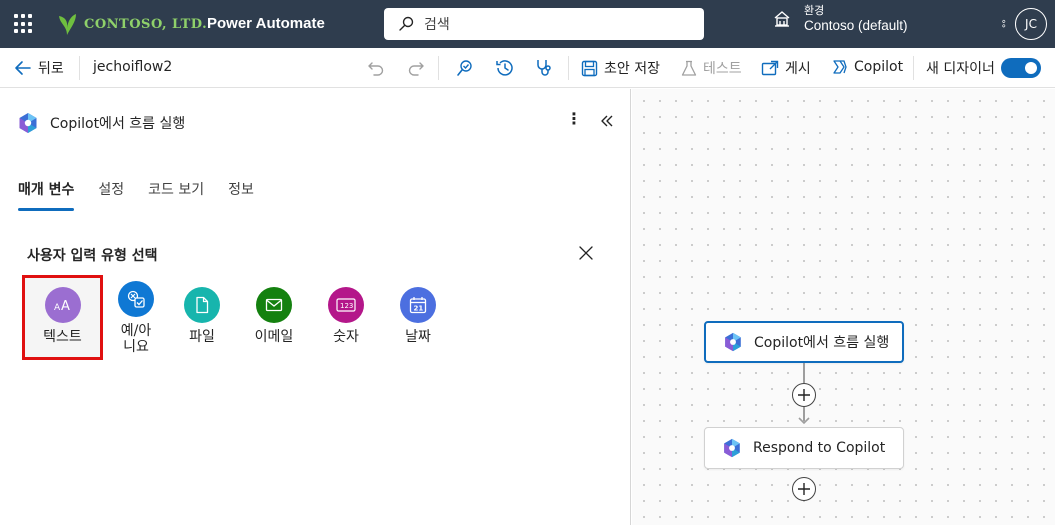  Describe the element at coordinates (879, 67) in the screenshot. I see `copilot-label: Copilot` at that location.